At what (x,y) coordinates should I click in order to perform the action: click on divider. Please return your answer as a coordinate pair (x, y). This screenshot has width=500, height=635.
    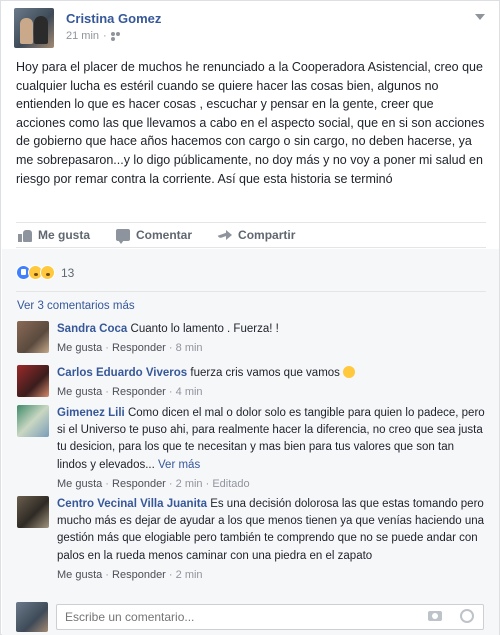
    Looking at the image, I should click on (251, 291).